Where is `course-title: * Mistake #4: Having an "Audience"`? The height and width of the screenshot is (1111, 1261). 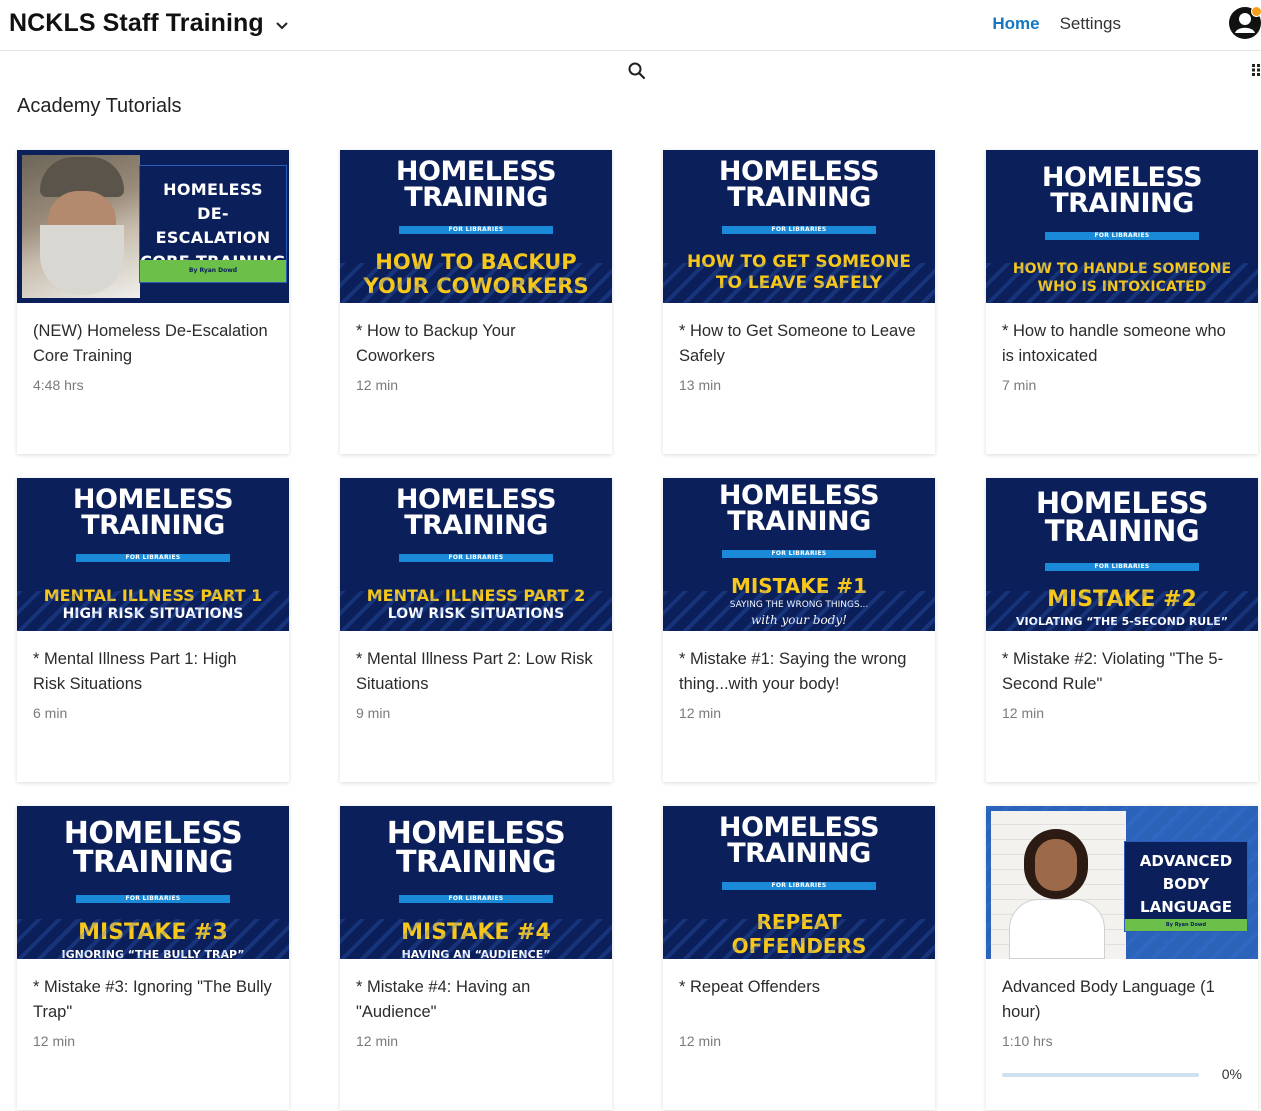
course-title: * Mistake #4: Having an "Audience" is located at coordinates (476, 1000).